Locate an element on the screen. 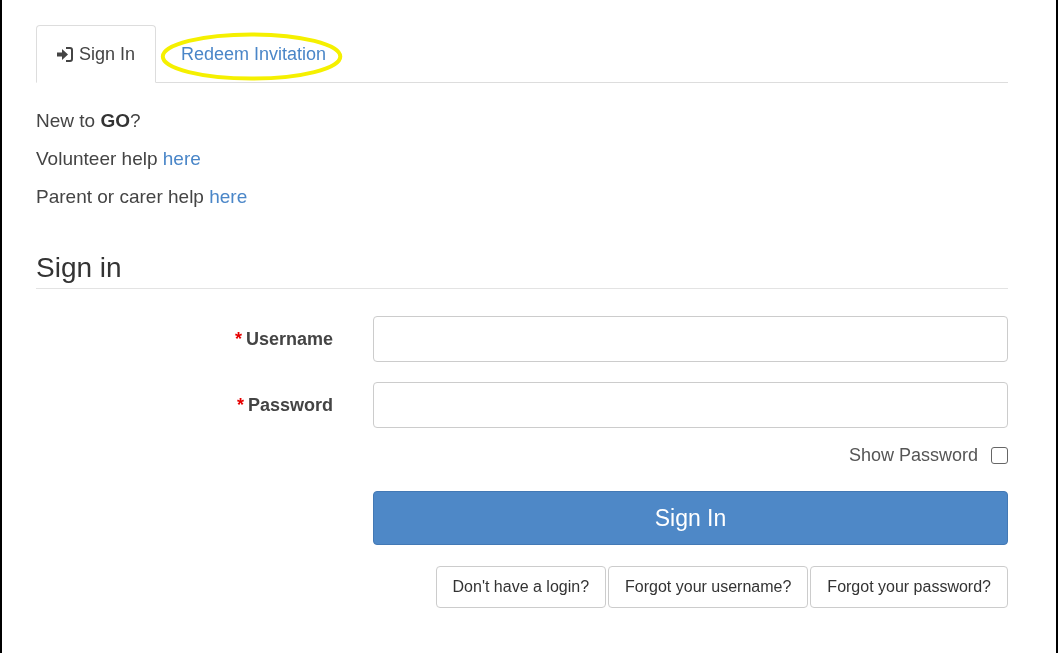 The image size is (1058, 653). field-label: Username is located at coordinates (289, 339).